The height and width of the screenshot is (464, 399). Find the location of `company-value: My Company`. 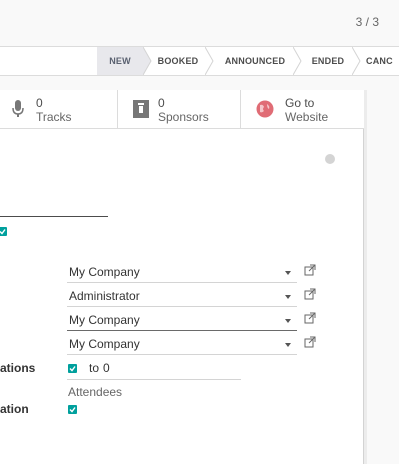

company-value: My Company is located at coordinates (104, 272).